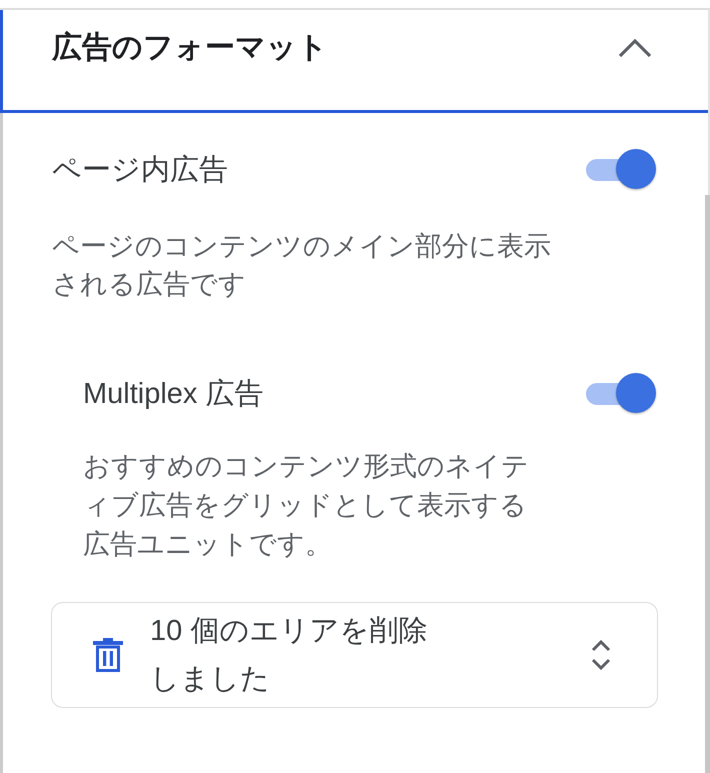 The width and height of the screenshot is (710, 773). I want to click on setting-label: Multiplex 広告, so click(173, 394).